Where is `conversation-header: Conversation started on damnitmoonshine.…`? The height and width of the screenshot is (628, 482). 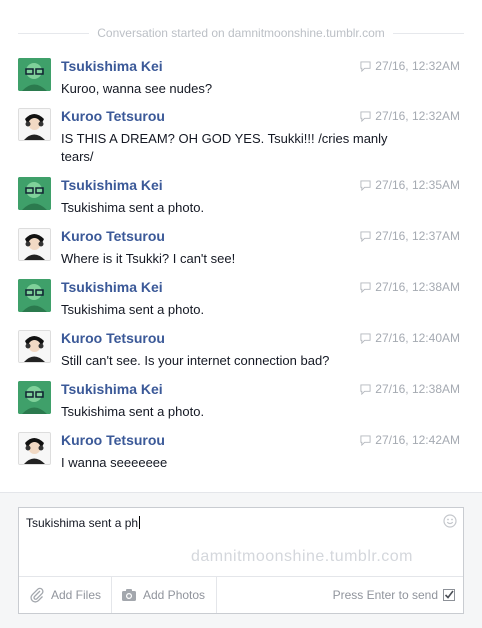 conversation-header: Conversation started on damnitmoonshine.… is located at coordinates (241, 33).